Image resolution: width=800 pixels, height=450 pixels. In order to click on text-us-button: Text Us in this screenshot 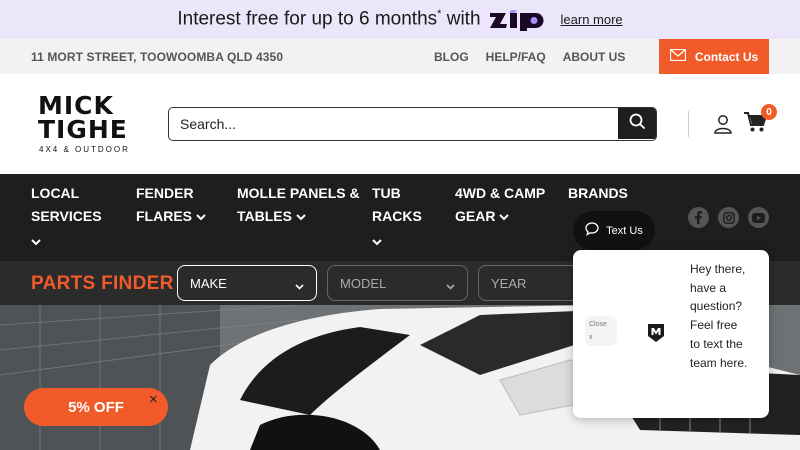, I will do `click(614, 230)`.